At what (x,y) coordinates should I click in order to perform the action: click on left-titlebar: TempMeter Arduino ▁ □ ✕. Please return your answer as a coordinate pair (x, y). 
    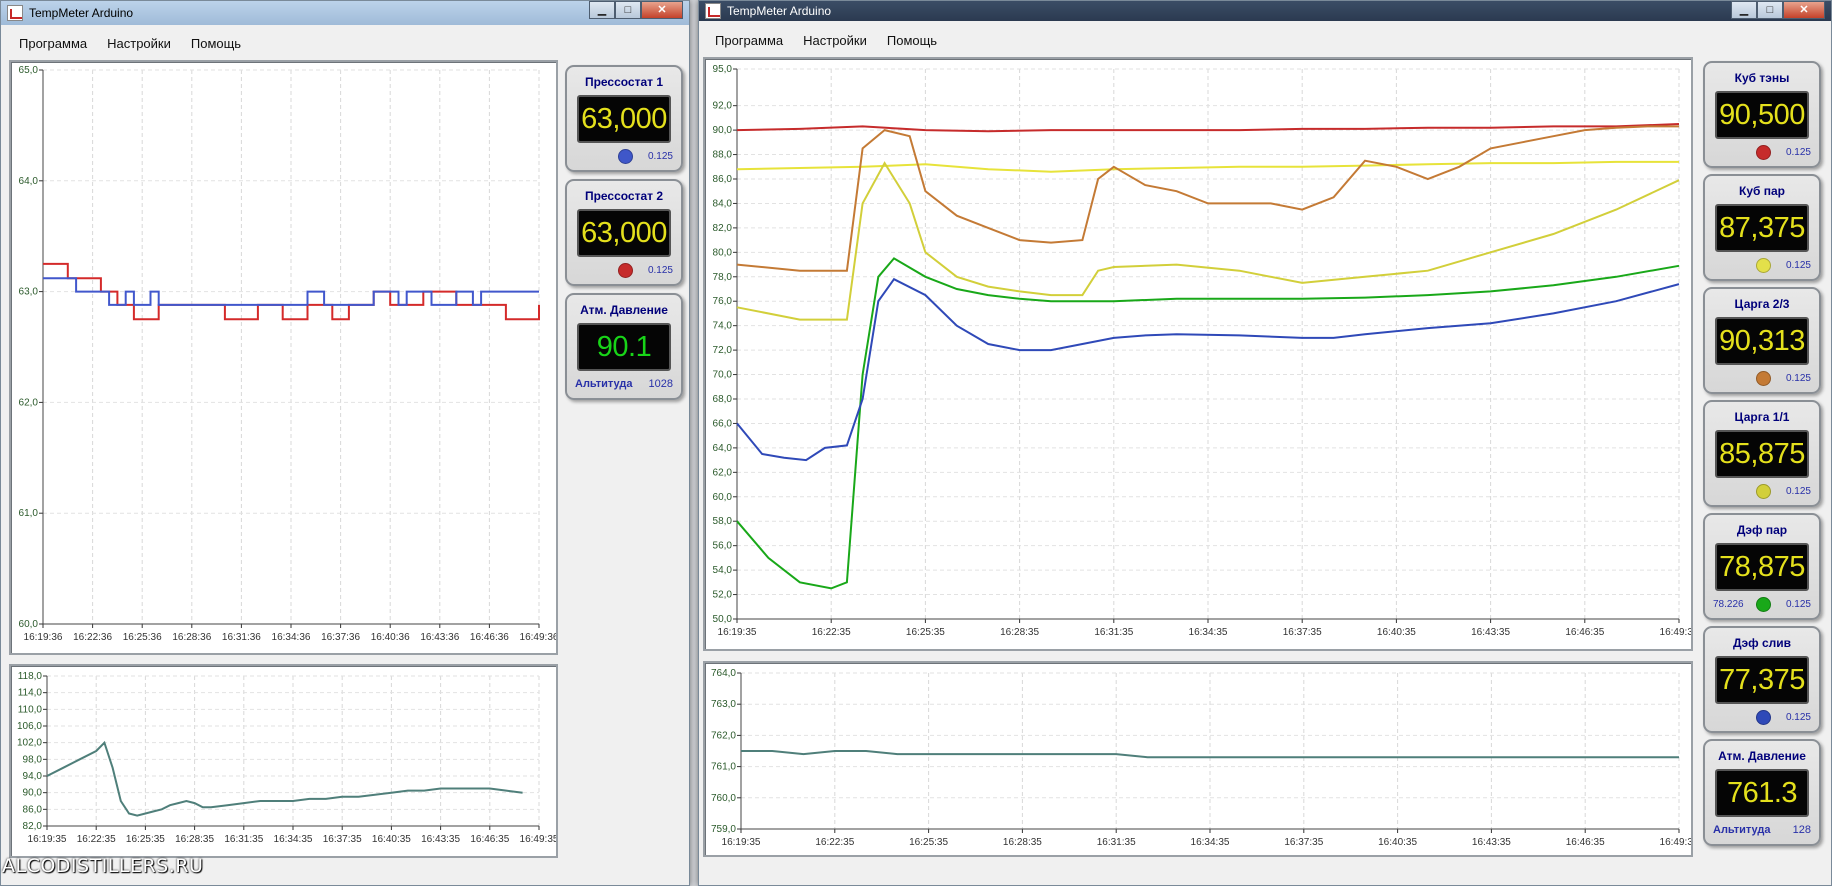
    Looking at the image, I should click on (345, 13).